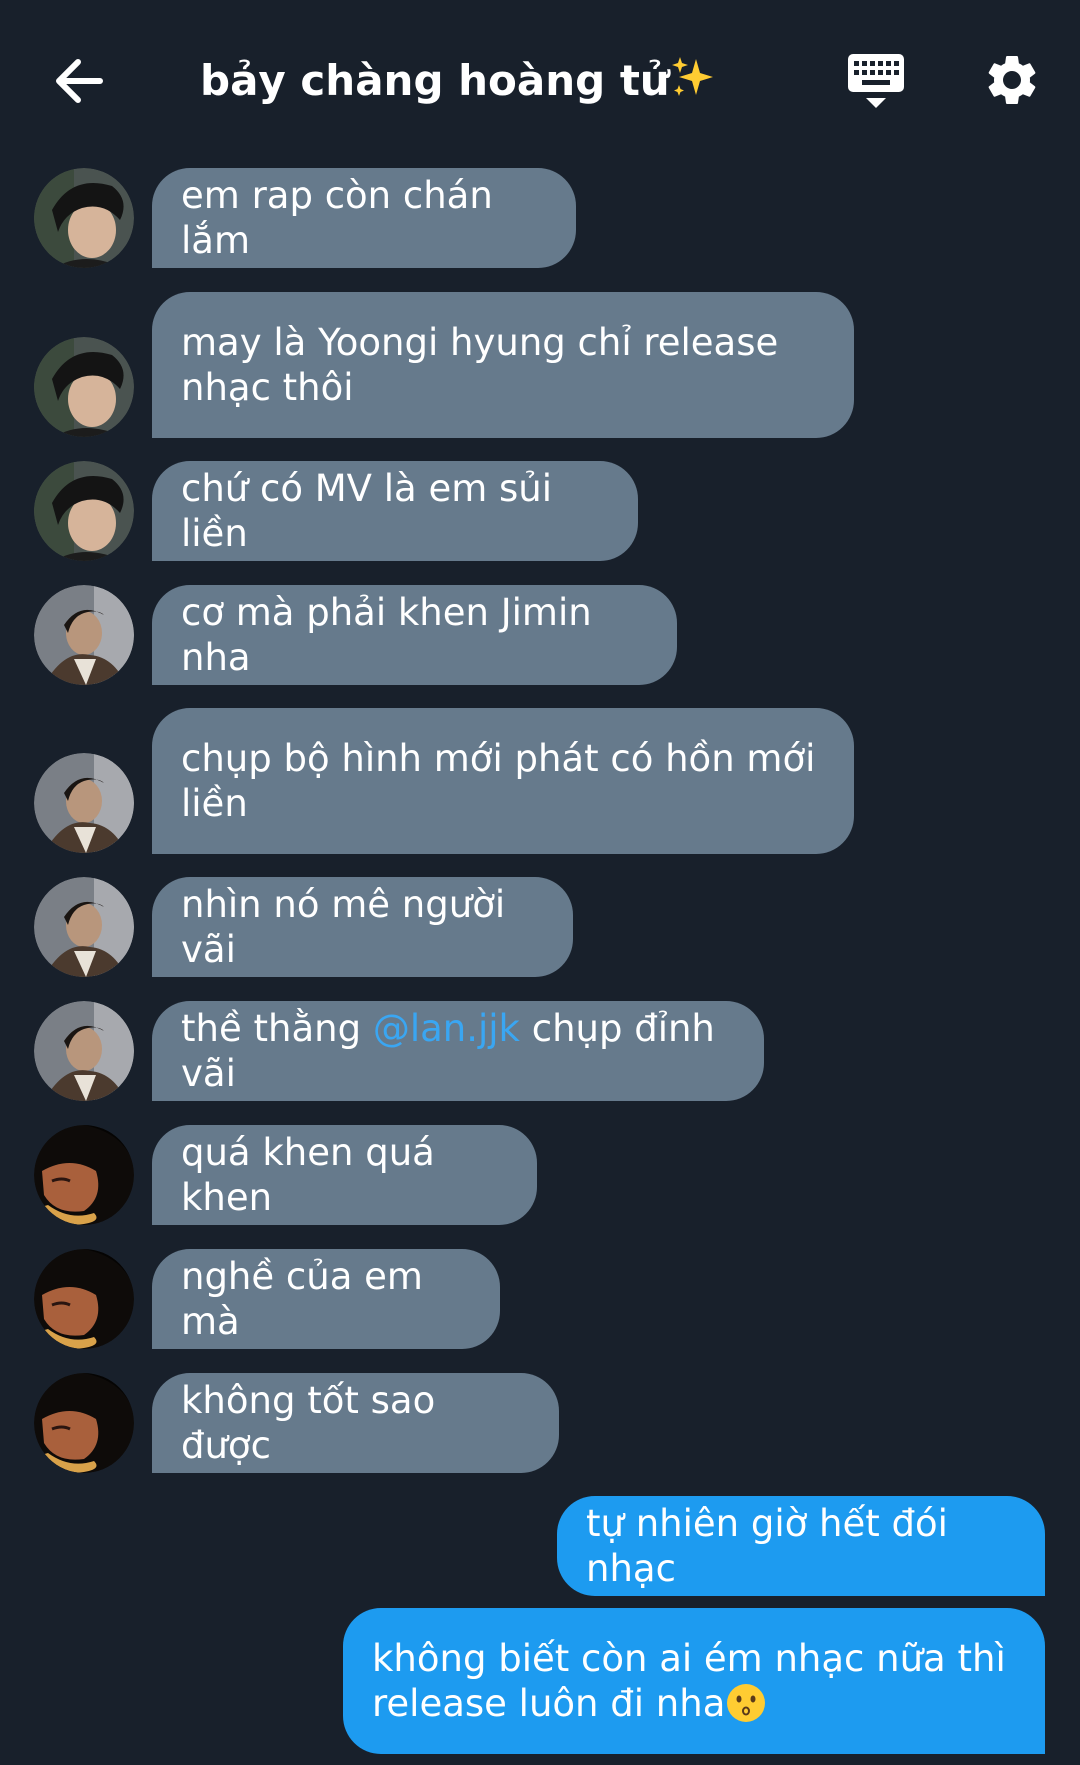  Describe the element at coordinates (343, 218) in the screenshot. I see `message-text: em rap còn chán lắm` at that location.